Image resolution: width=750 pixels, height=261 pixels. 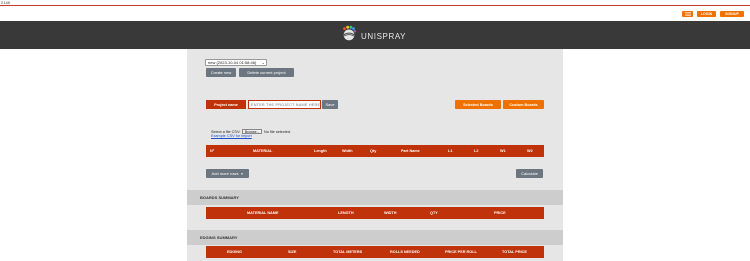 I want to click on col-total-price: TOTAL PRICE, so click(x=514, y=252).